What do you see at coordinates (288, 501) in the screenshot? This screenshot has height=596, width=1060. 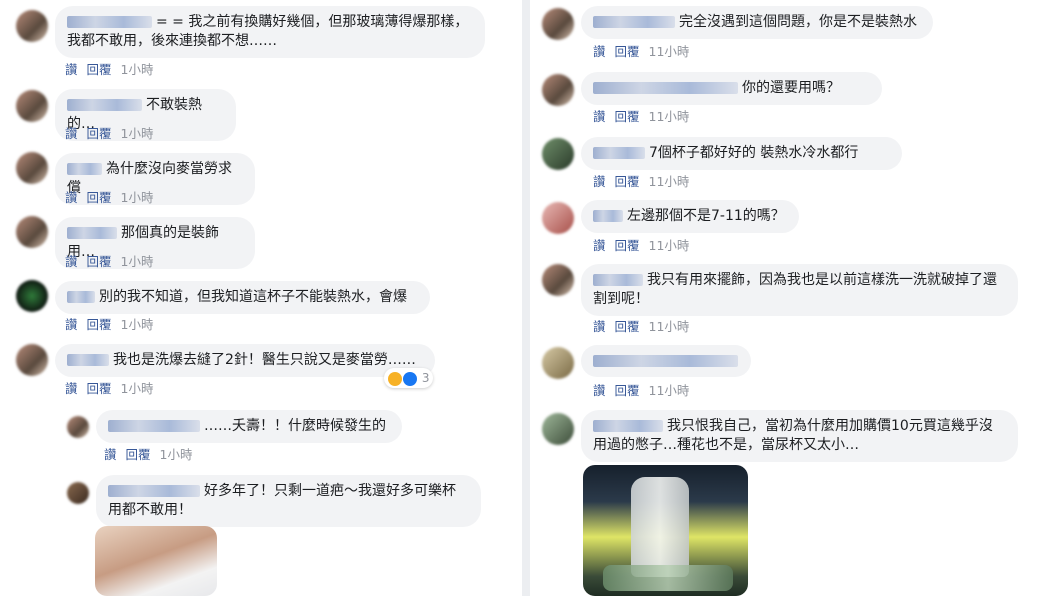 I see `comment-bubble: 好多年了！只剩一道疤～我還好多可樂杯用都不敢用！` at bounding box center [288, 501].